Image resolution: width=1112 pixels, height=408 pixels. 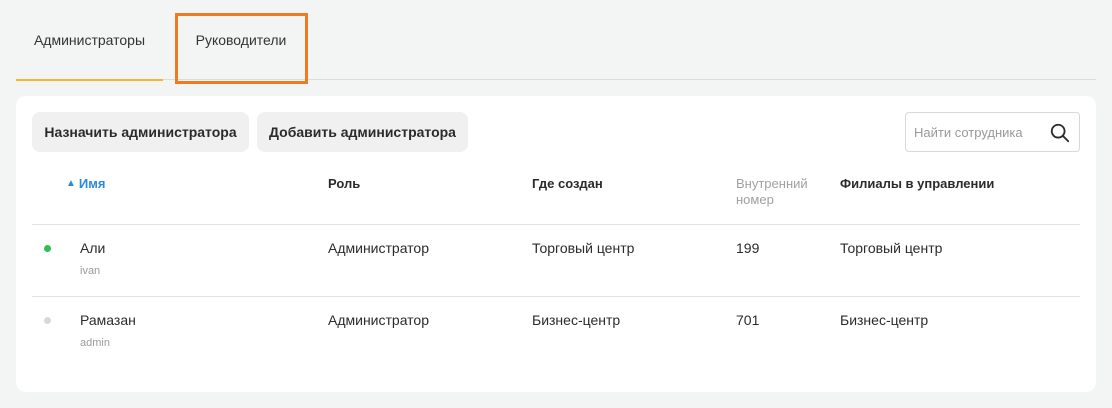 I want to click on cell-ext-number: 701, so click(x=748, y=320).